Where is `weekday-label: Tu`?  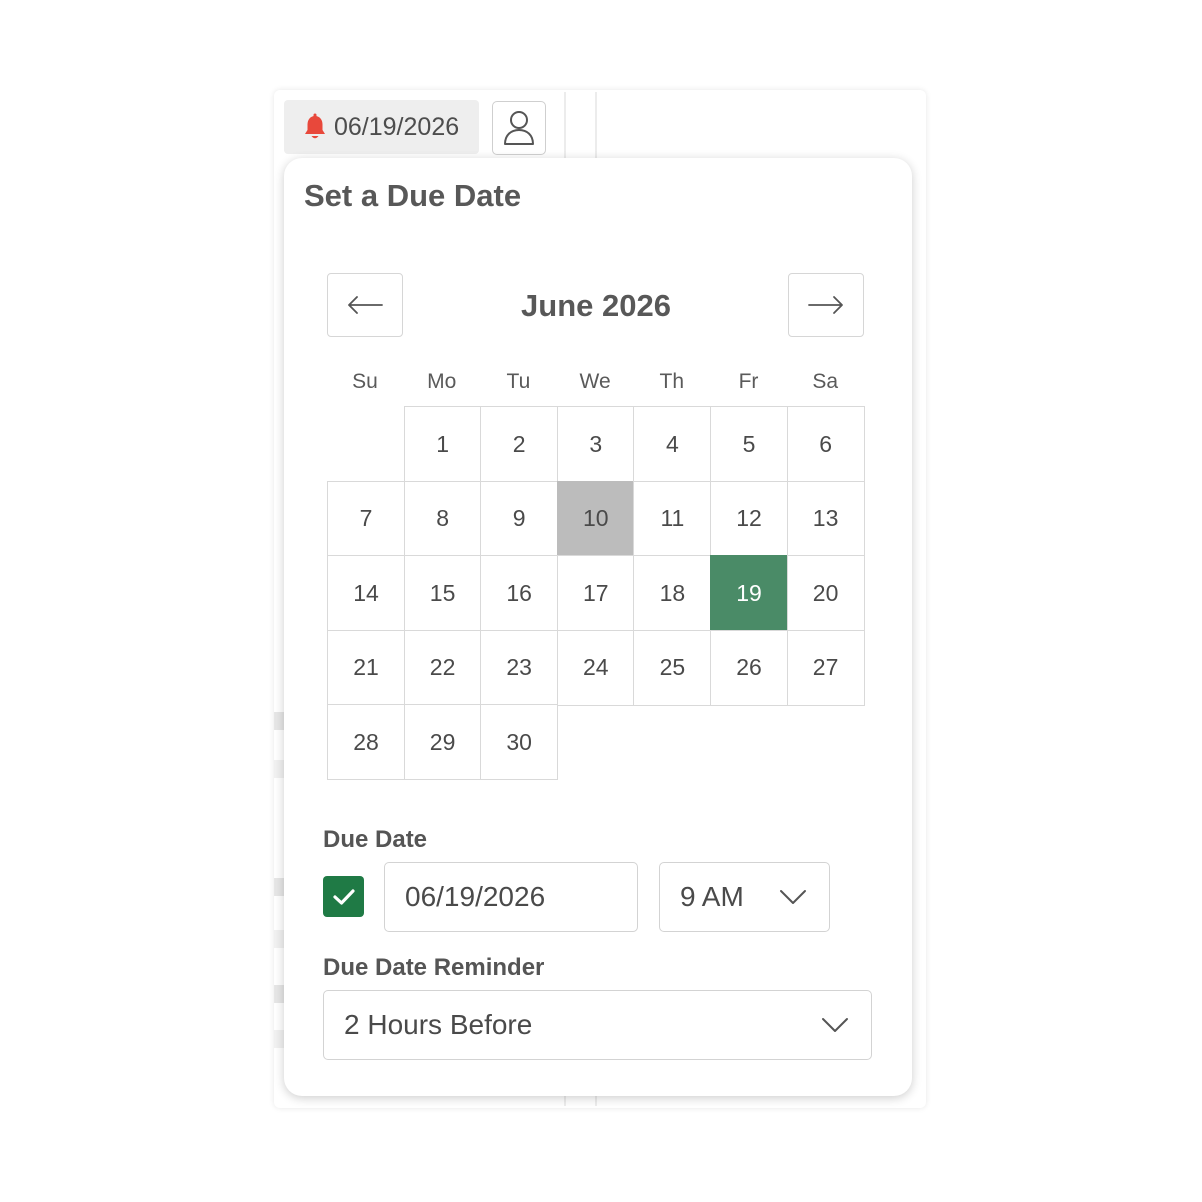 weekday-label: Tu is located at coordinates (518, 381).